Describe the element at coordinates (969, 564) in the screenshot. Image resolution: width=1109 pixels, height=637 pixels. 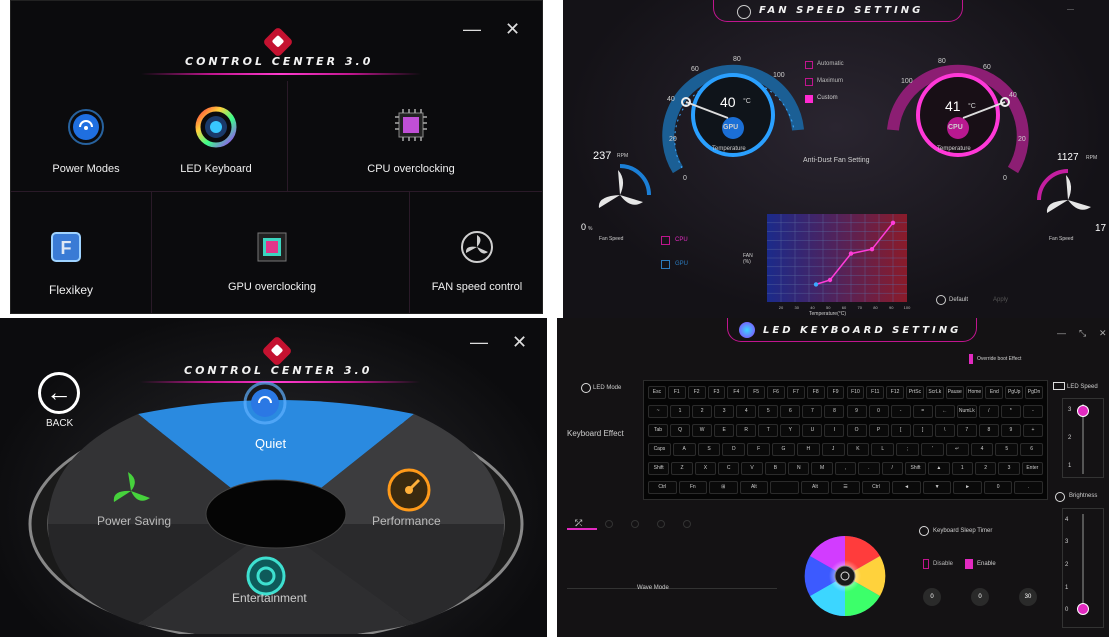
I see `enable-radio` at that location.